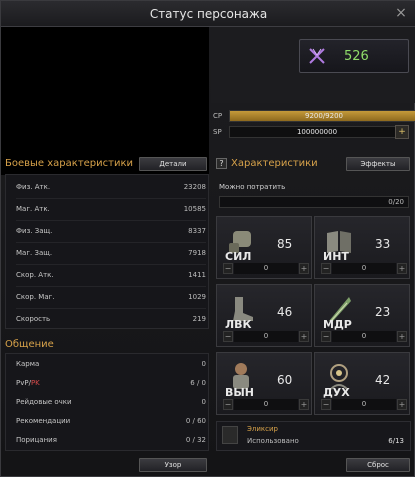  Describe the element at coordinates (34, 231) in the screenshot. I see `combat-label: Физ. Защ.` at that location.